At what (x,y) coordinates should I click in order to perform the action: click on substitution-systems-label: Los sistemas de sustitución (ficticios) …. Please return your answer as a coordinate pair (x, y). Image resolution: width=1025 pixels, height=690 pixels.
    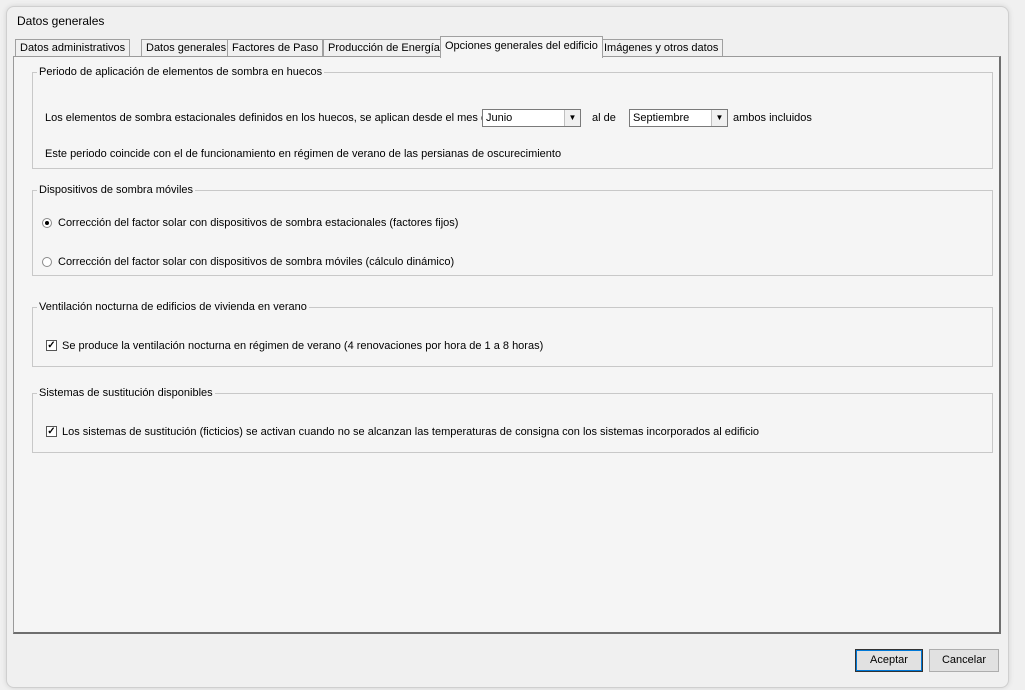
    Looking at the image, I should click on (410, 432).